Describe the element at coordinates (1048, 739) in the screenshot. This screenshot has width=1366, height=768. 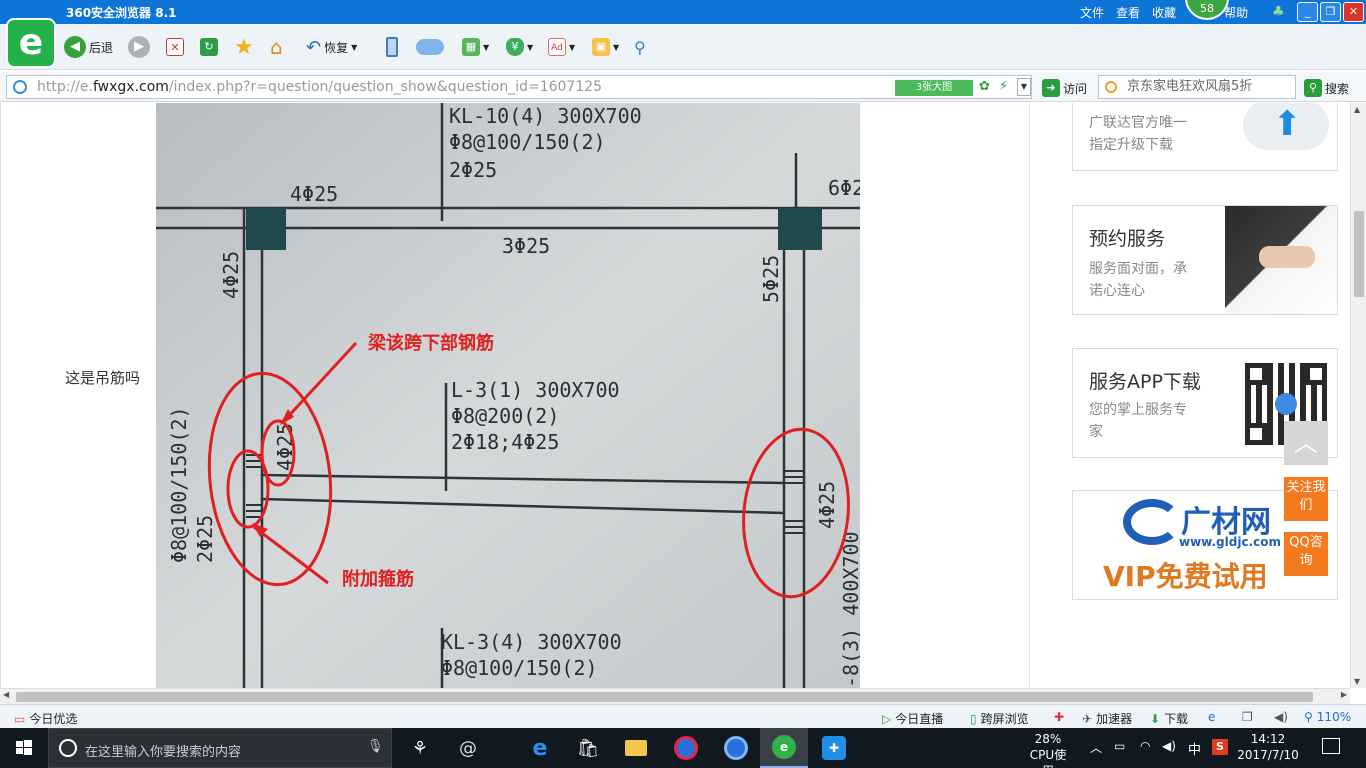
I see `cpu-percent: 28%` at that location.